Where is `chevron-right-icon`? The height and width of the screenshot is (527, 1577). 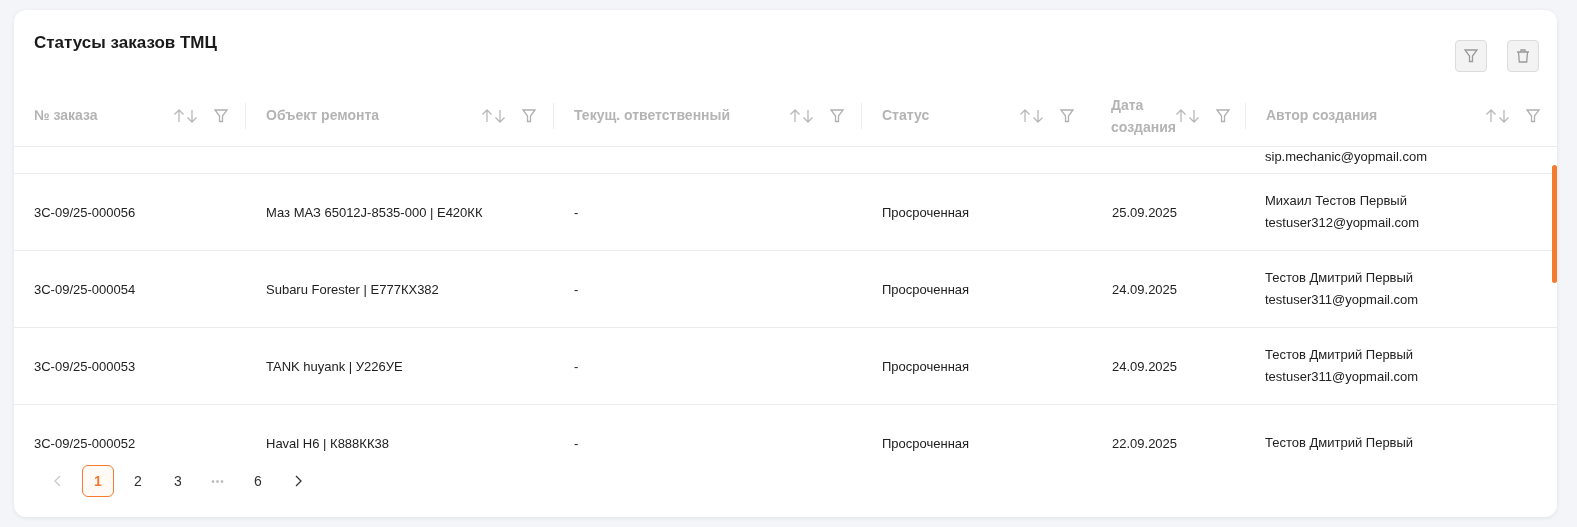
chevron-right-icon is located at coordinates (298, 481).